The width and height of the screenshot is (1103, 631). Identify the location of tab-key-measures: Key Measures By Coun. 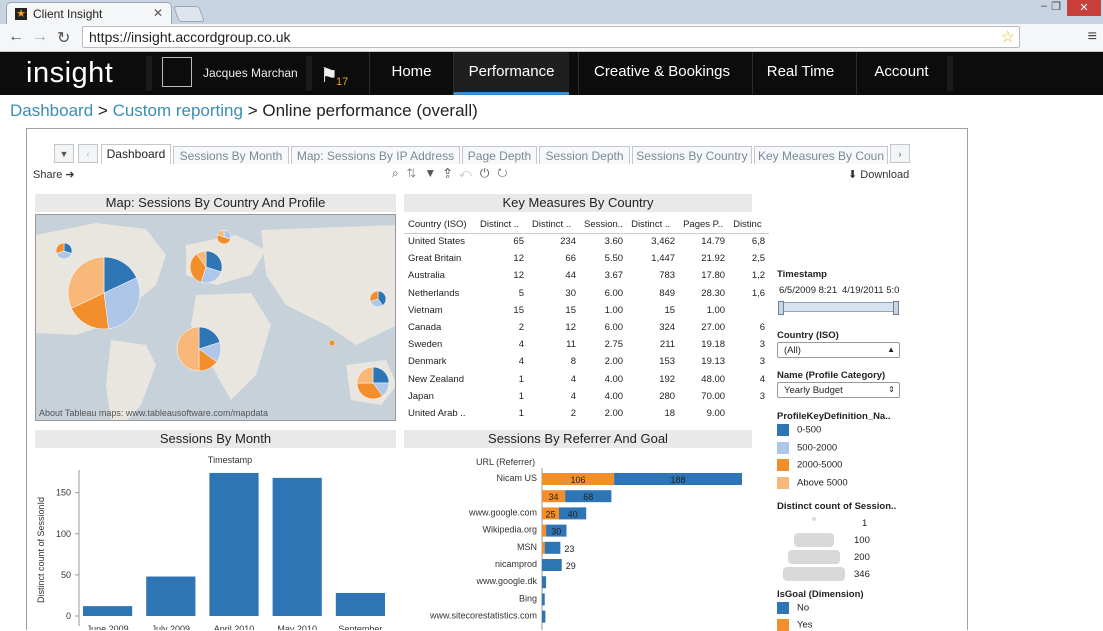
(821, 155).